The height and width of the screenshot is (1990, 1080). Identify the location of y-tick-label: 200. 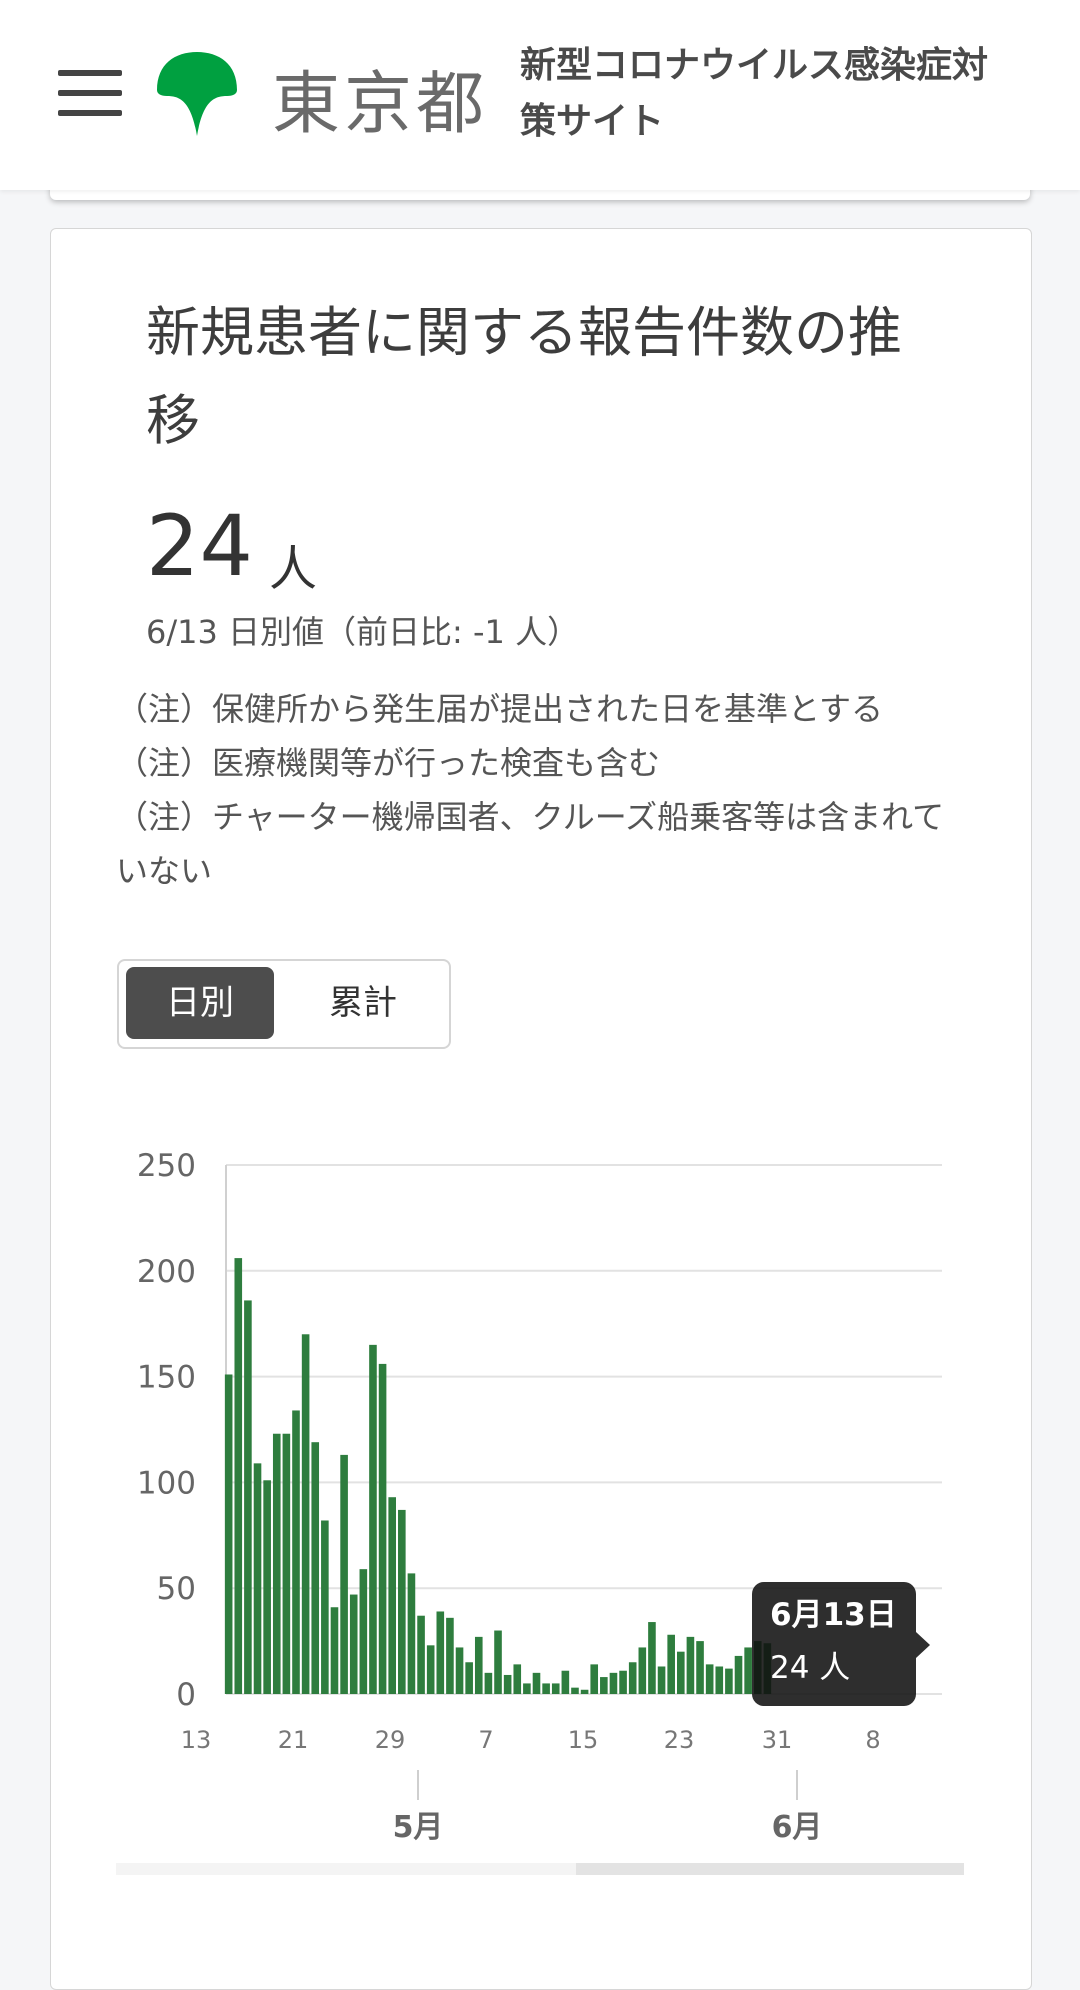
(166, 1272).